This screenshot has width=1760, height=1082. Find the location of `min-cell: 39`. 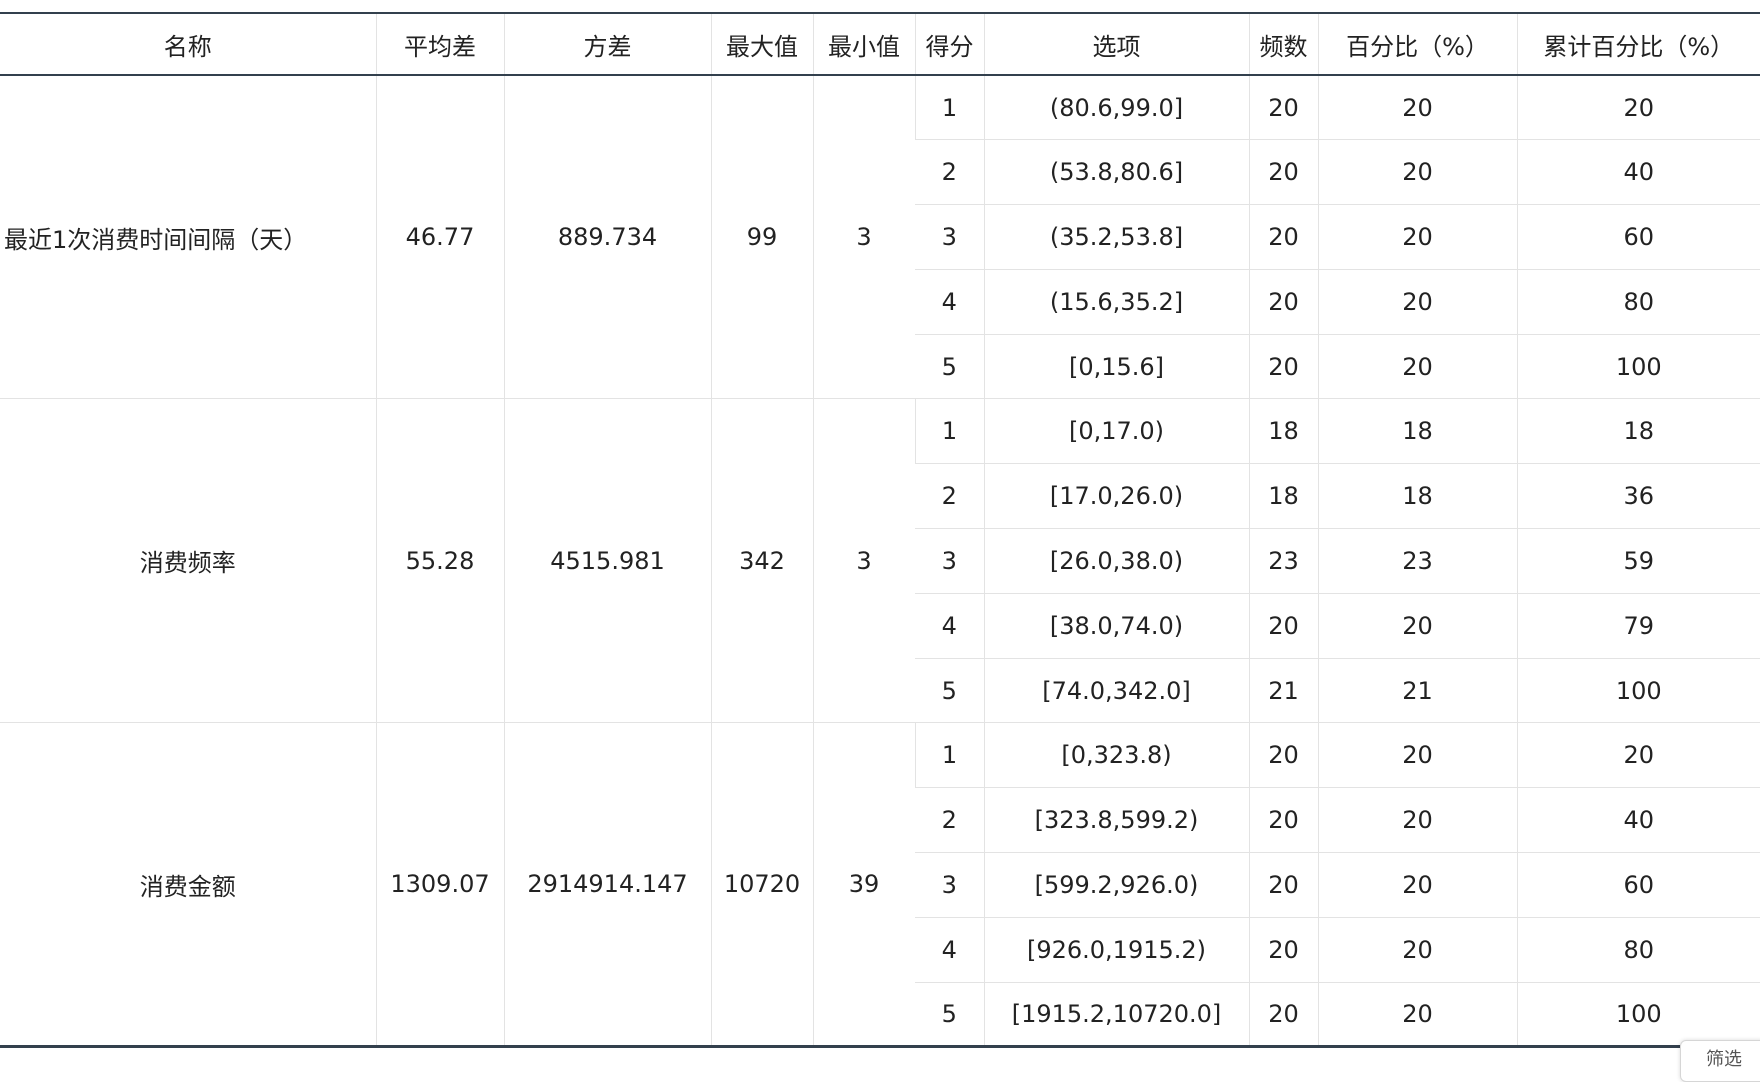

min-cell: 39 is located at coordinates (863, 885).